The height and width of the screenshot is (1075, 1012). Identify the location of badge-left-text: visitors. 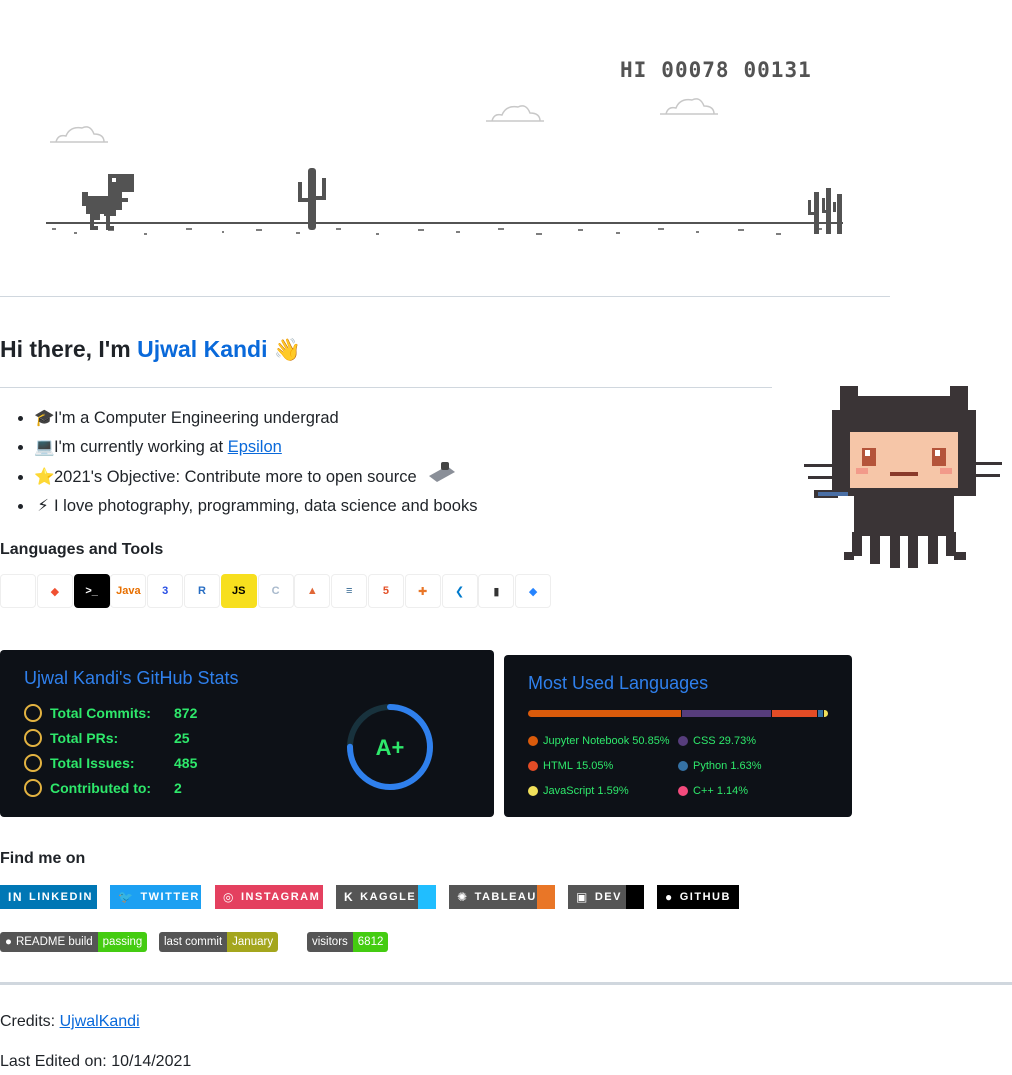
(330, 942).